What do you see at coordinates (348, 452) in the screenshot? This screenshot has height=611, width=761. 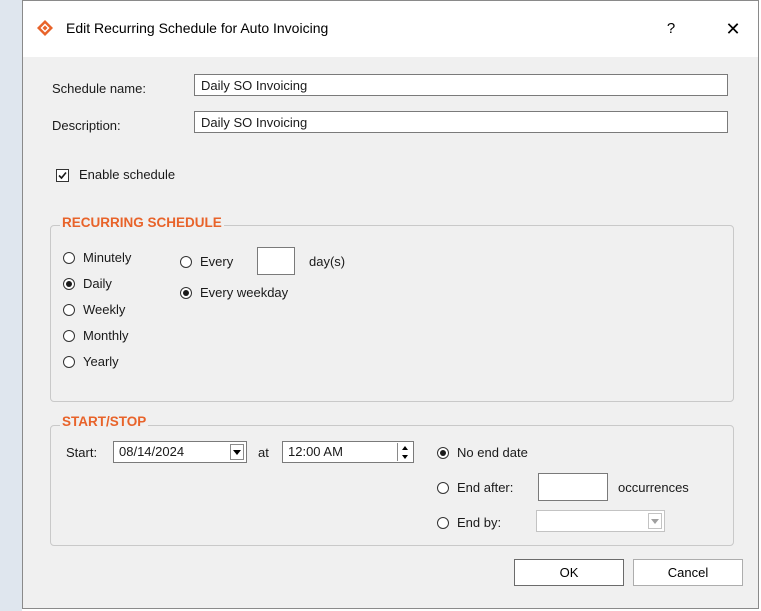 I see `start-time-spinner: 12:00 AM` at bounding box center [348, 452].